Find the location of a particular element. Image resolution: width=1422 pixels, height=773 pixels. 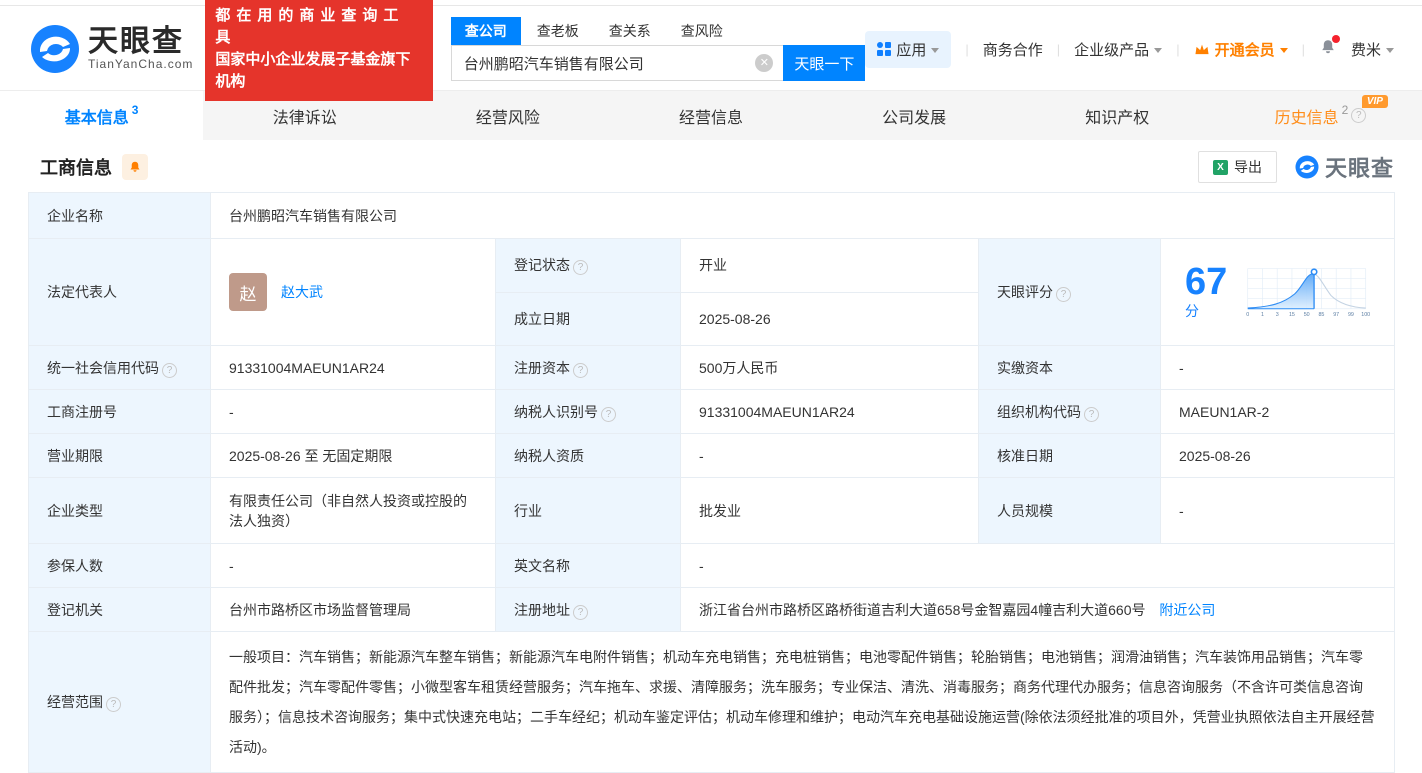

tab-operation-info: 经营信息 is located at coordinates (710, 115).